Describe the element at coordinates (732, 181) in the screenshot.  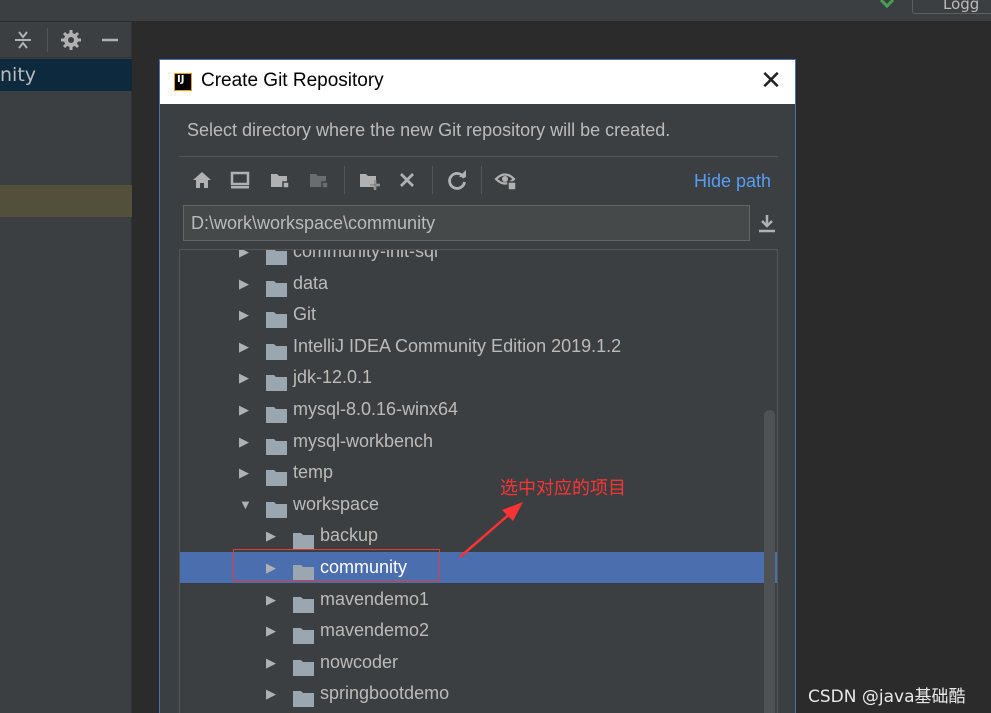
I see `hide-path-link: Hide path` at that location.